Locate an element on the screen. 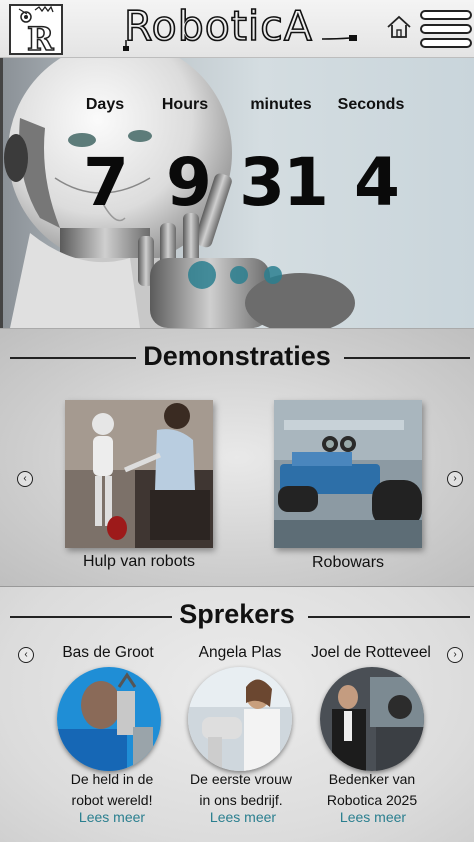  speaker-name-2: Angela Plas is located at coordinates (240, 652).